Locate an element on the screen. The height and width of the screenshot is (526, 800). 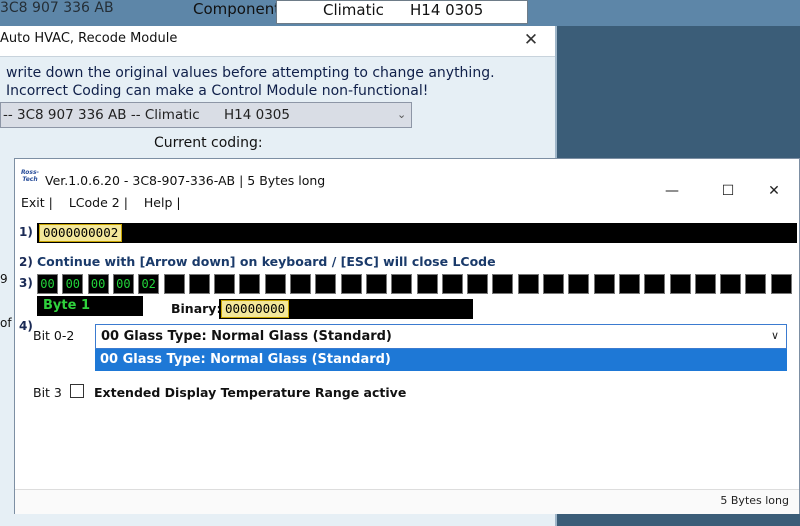
component-field: Climatic H14 0305 is located at coordinates (402, 12).